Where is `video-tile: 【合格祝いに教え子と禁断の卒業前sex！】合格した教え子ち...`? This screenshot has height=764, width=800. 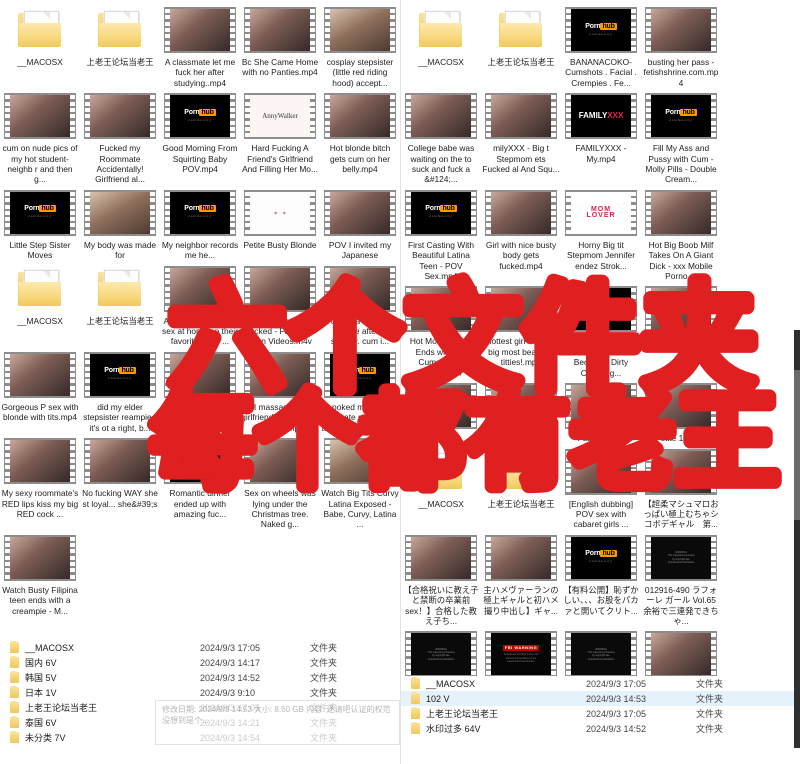
video-tile: 【合格祝いに教え子と禁断の卒業前sex！】合格した教え子ち... is located at coordinates (441, 578).